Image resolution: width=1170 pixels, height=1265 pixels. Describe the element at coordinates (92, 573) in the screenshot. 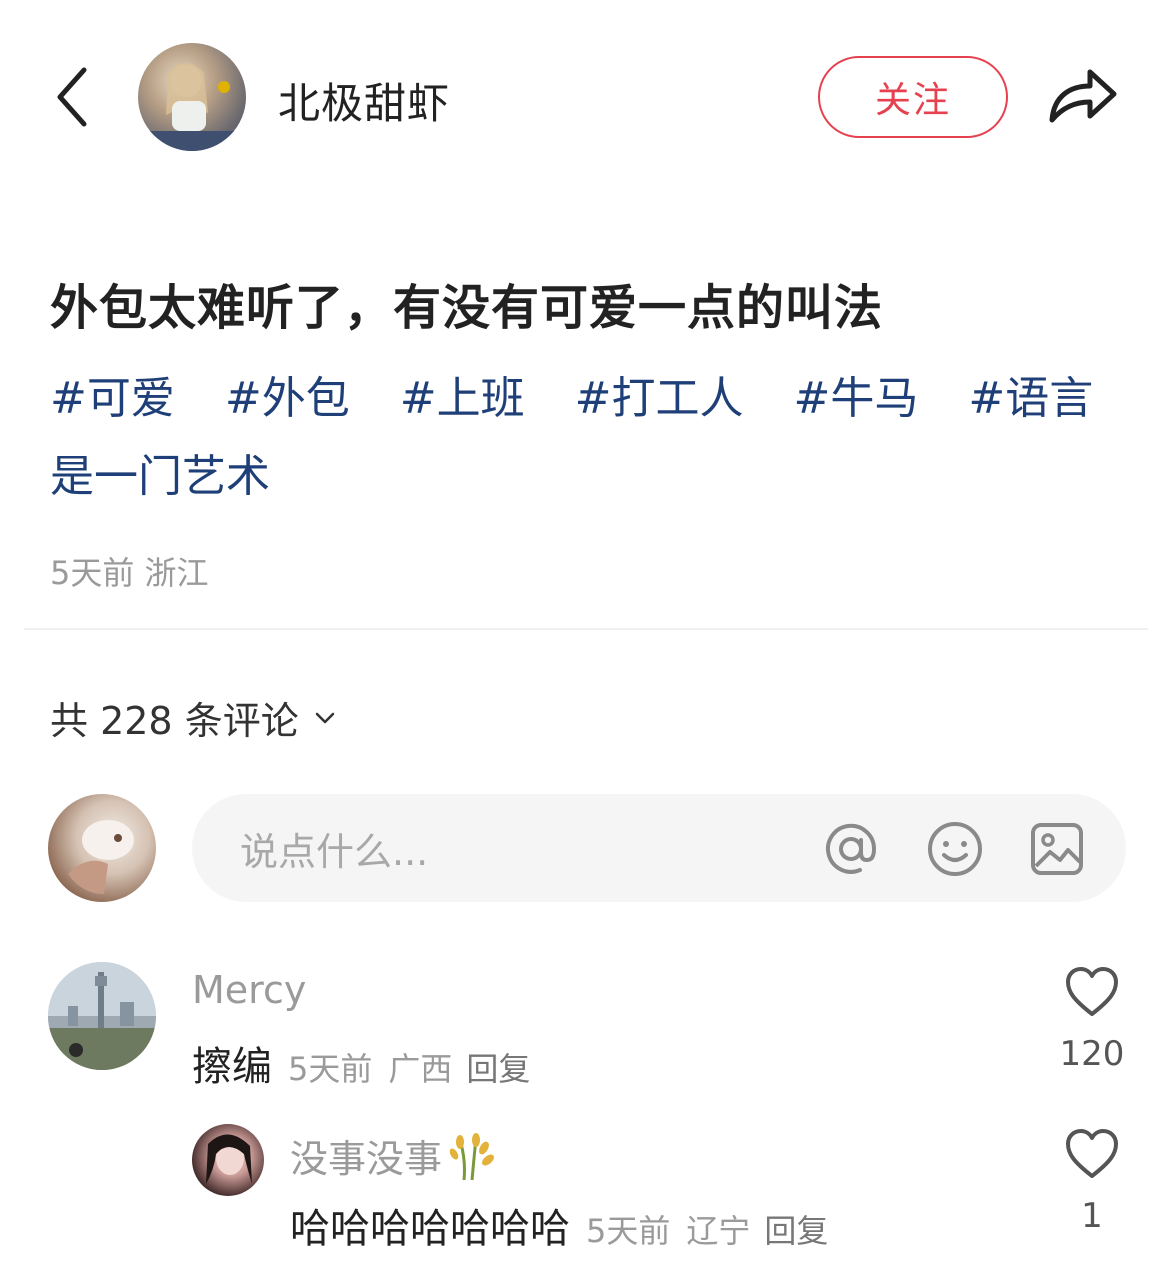

I see `post-time: 5天前` at that location.